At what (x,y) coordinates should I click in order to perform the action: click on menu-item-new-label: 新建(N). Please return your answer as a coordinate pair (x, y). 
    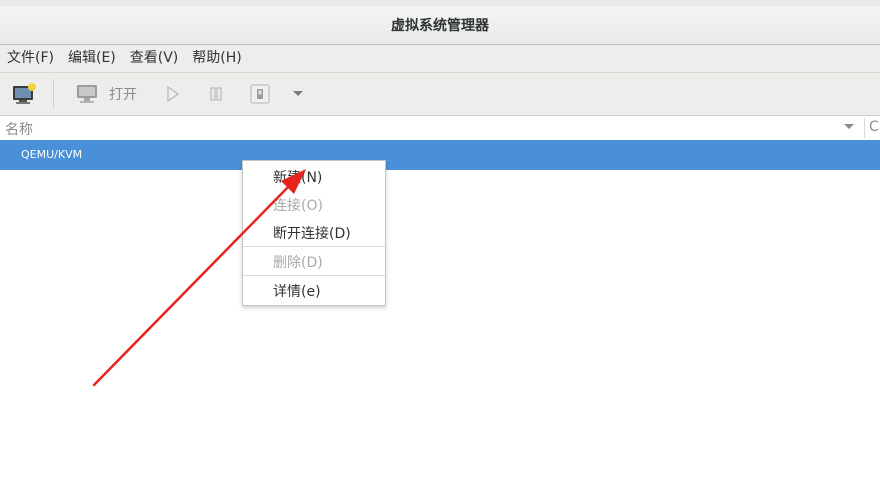
    Looking at the image, I should click on (298, 178).